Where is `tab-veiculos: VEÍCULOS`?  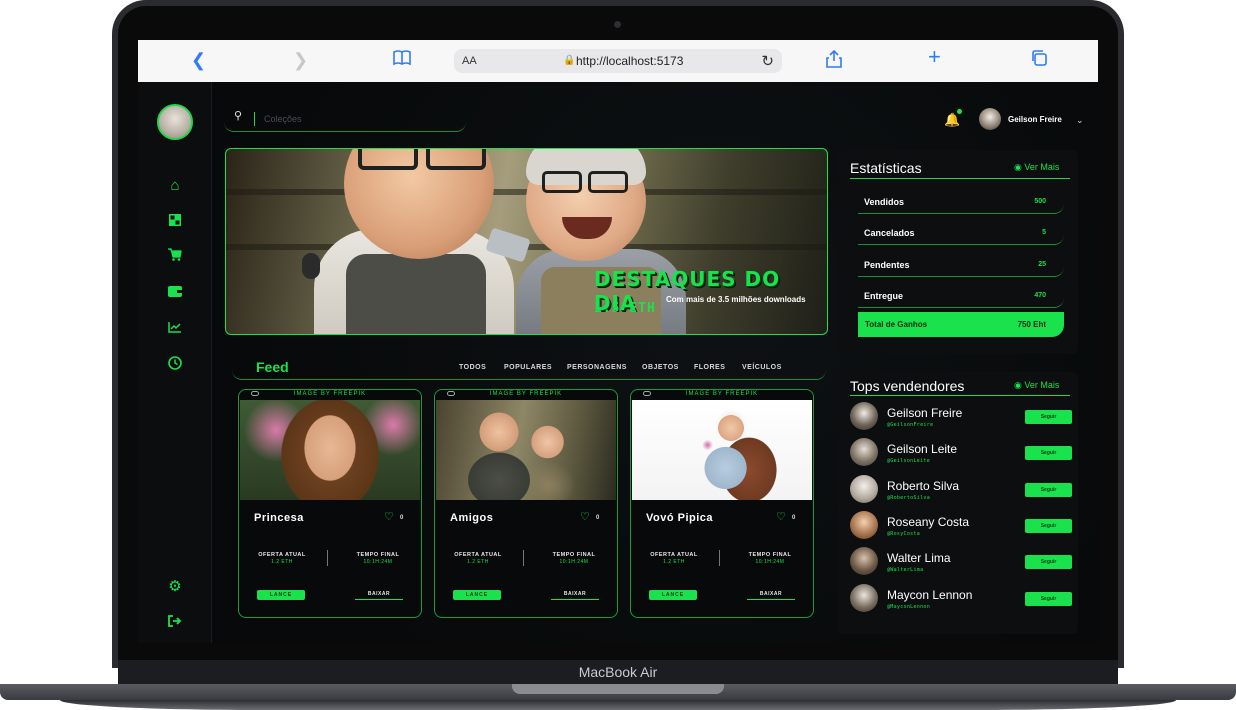 tab-veiculos: VEÍCULOS is located at coordinates (762, 367).